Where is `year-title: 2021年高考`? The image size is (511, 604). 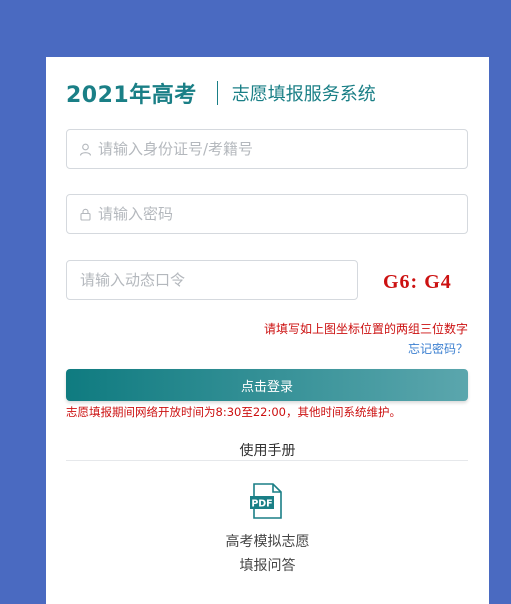
year-title: 2021年高考 is located at coordinates (131, 95).